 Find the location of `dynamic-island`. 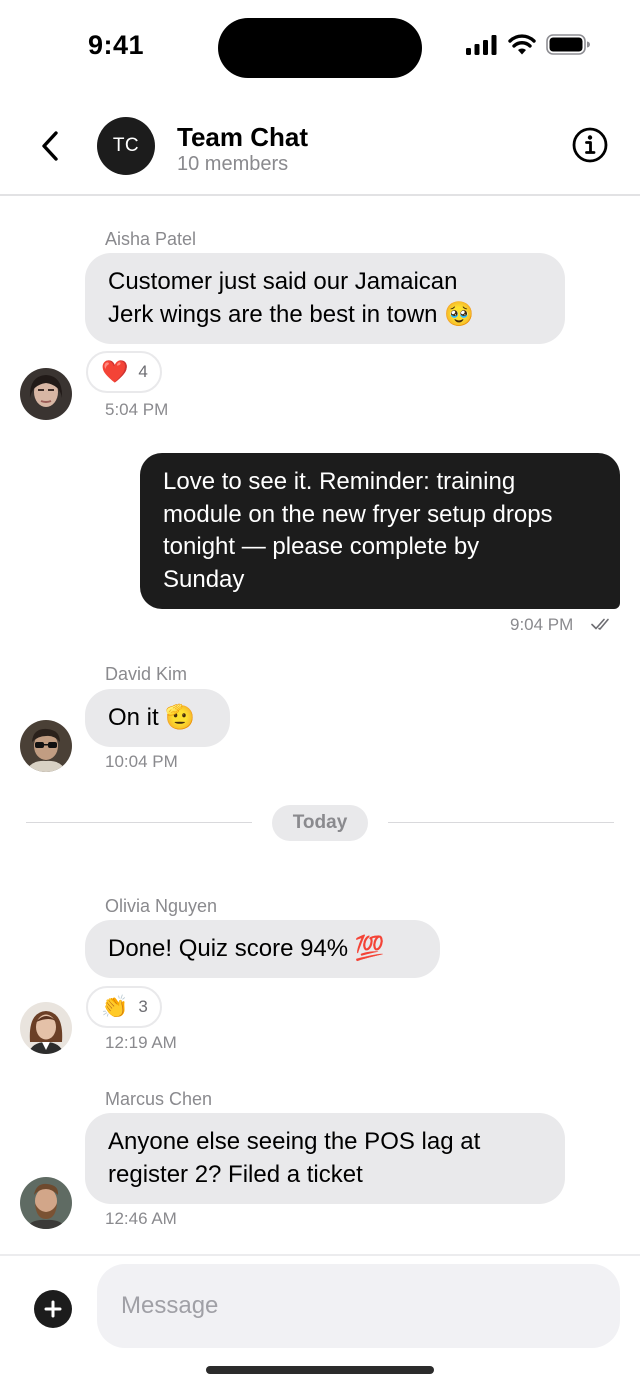

dynamic-island is located at coordinates (320, 48).